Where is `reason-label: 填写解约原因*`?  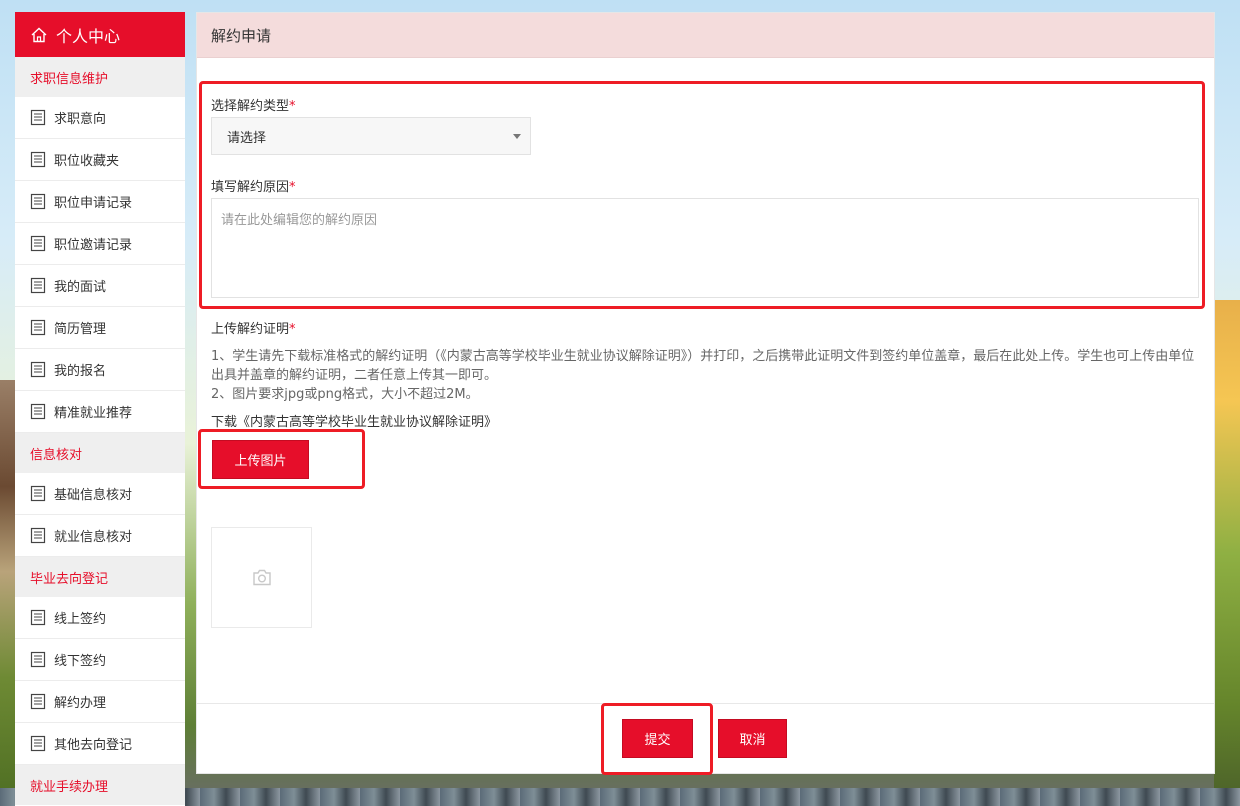 reason-label: 填写解约原因* is located at coordinates (253, 185).